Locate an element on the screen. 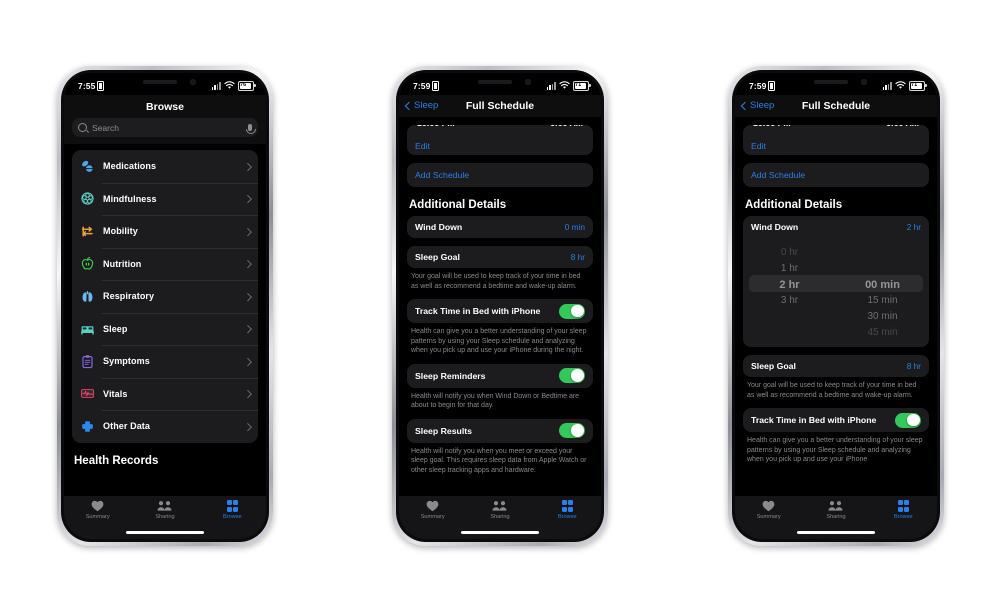  list-item-other-data: Other Data is located at coordinates (165, 426).